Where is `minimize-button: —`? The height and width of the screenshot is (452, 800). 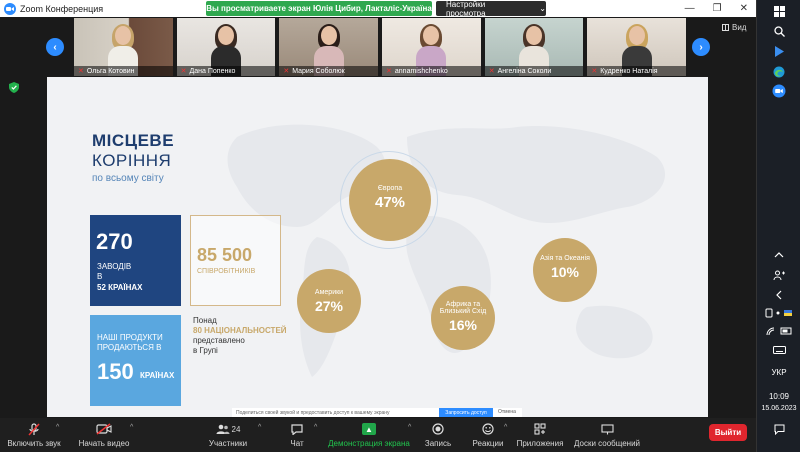 minimize-button: — is located at coordinates (690, 8).